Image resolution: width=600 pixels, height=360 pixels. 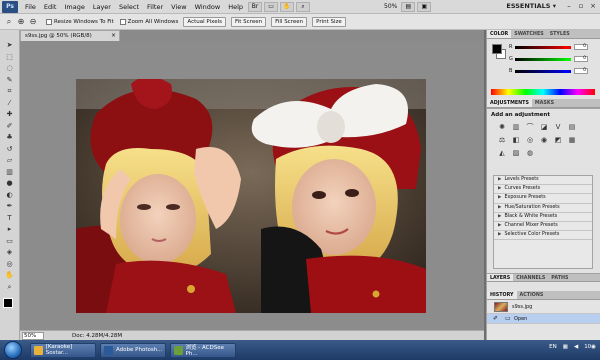 What do you see at coordinates (70, 35) in the screenshot?
I see `document-tab: s9ss.jpg @ 50% (RGB/8) ×` at bounding box center [70, 35].